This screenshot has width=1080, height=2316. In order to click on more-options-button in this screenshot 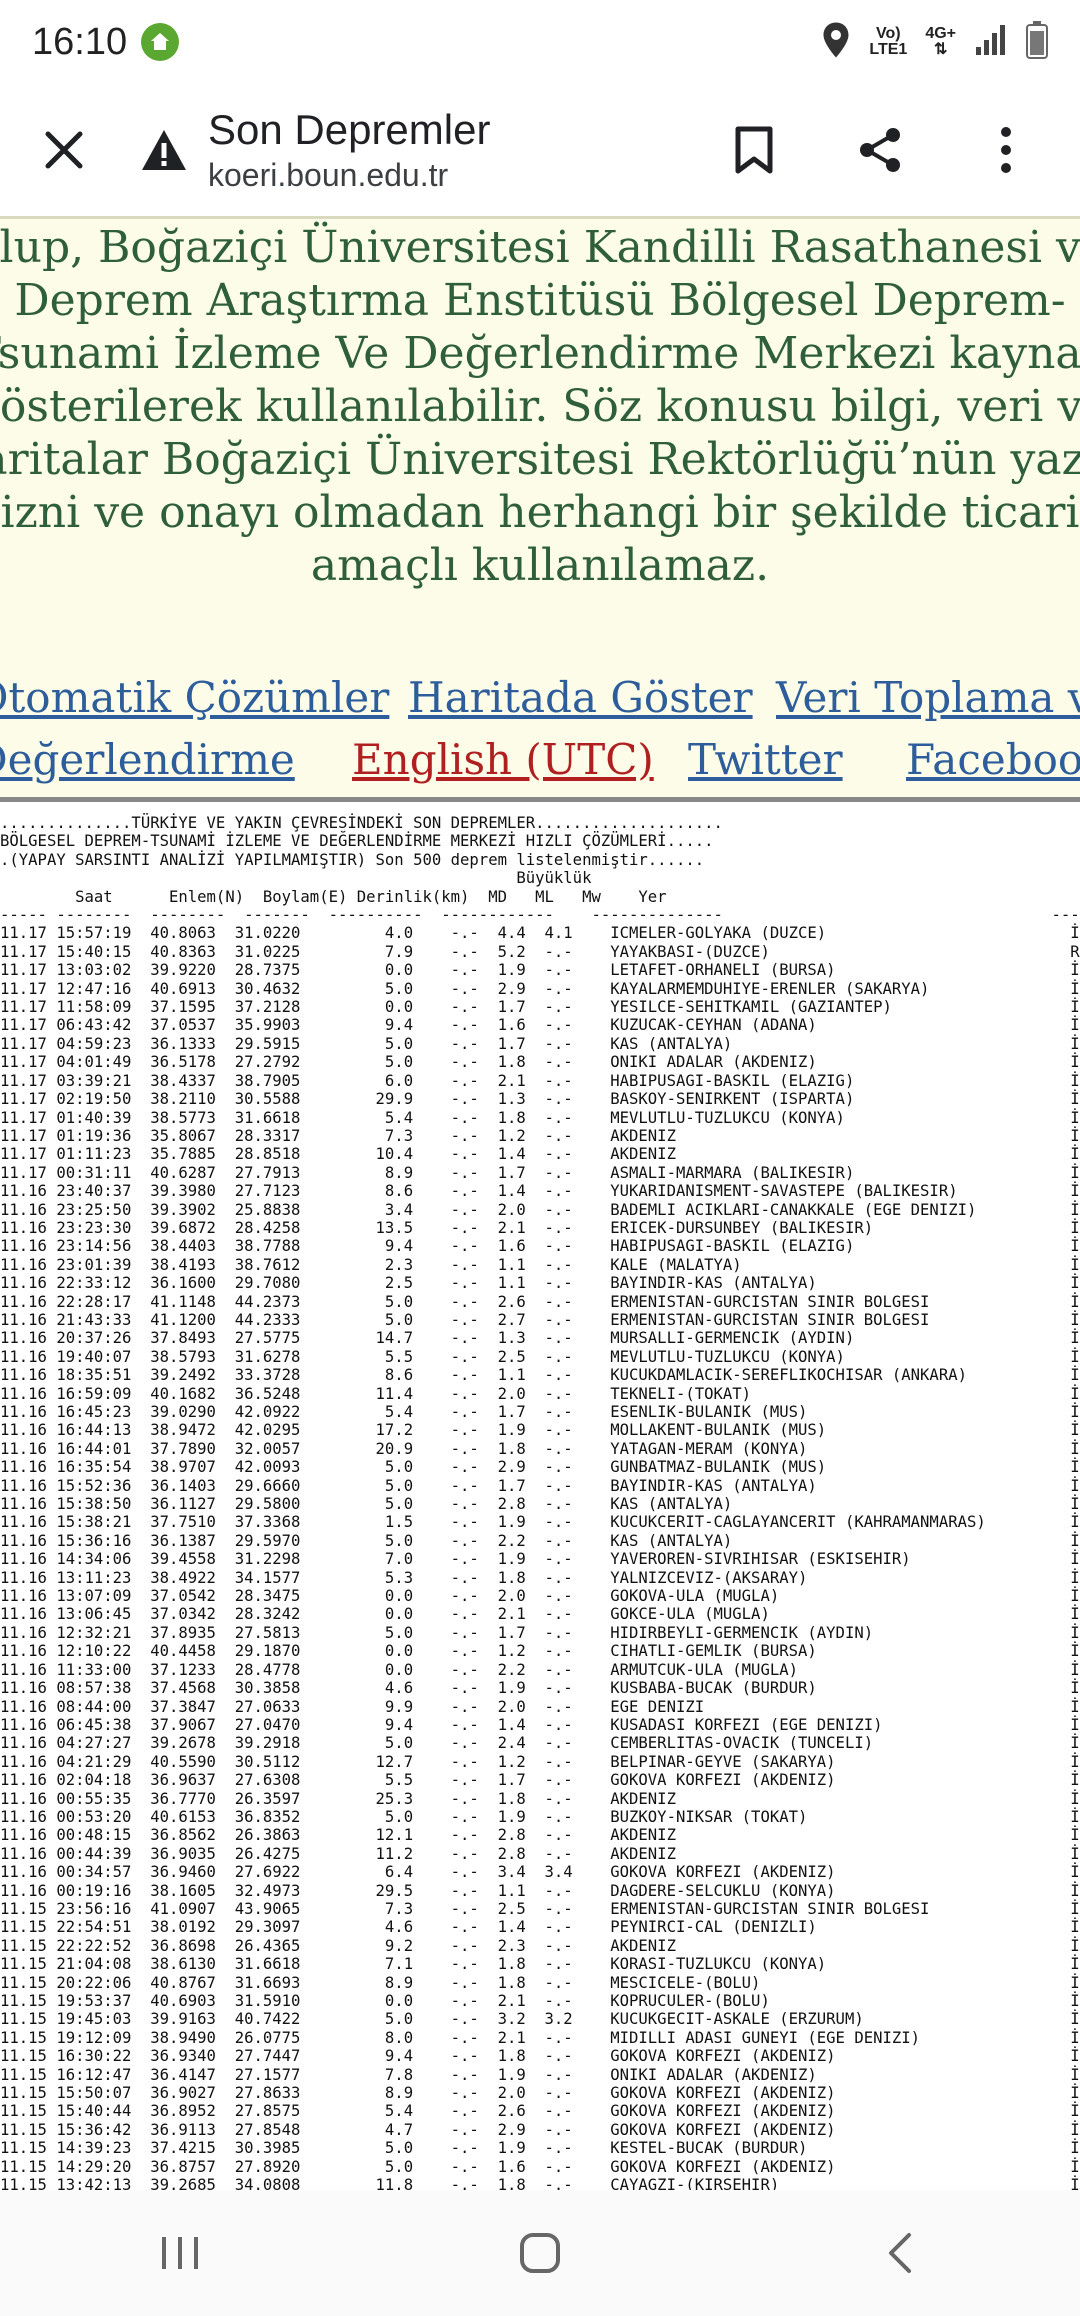, I will do `click(1006, 150)`.